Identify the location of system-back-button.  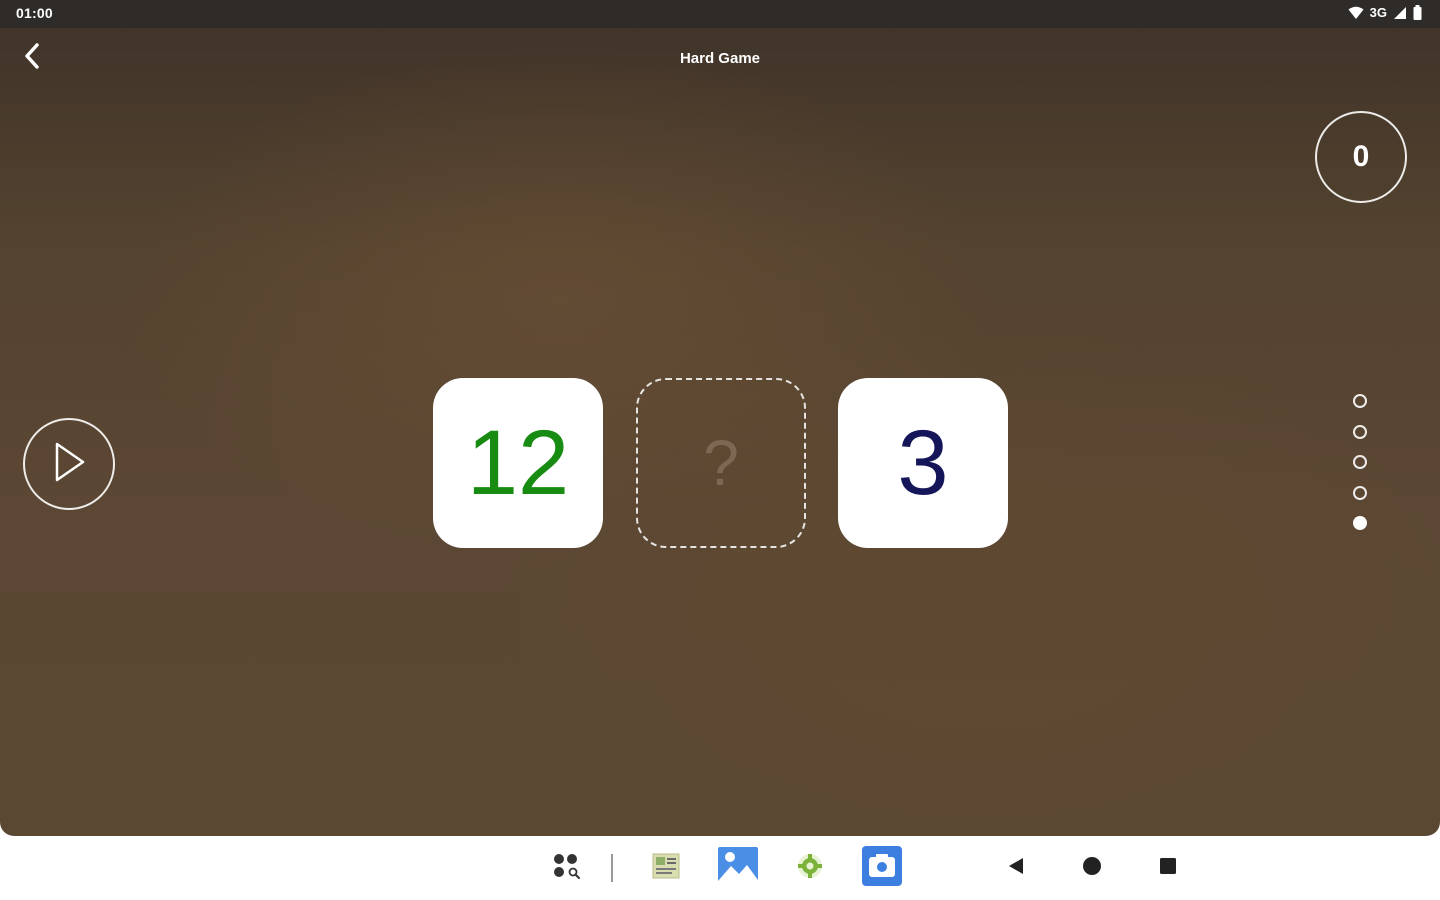
(1016, 868).